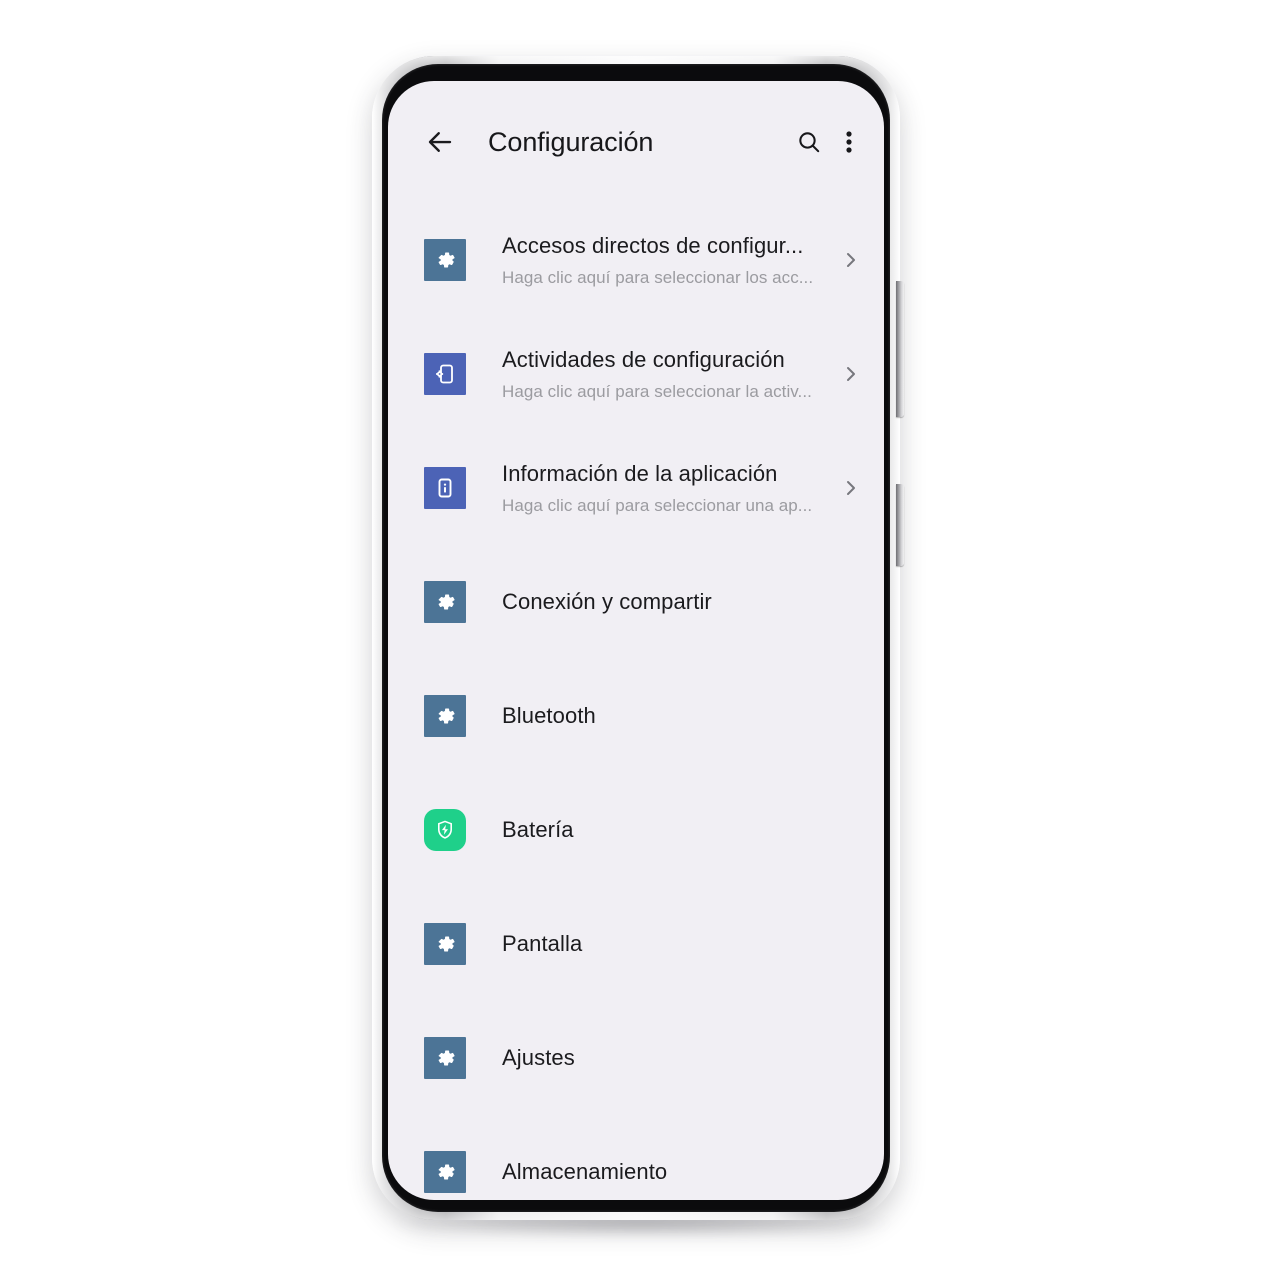  Describe the element at coordinates (549, 715) in the screenshot. I see `list-item-title: Bluetooth` at that location.